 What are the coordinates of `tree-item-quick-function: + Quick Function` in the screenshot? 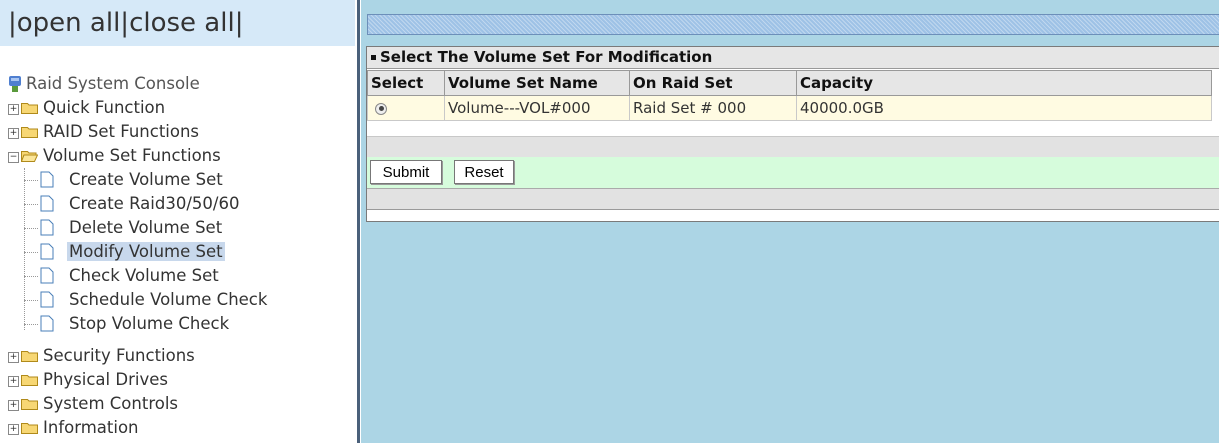 It's located at (87, 108).